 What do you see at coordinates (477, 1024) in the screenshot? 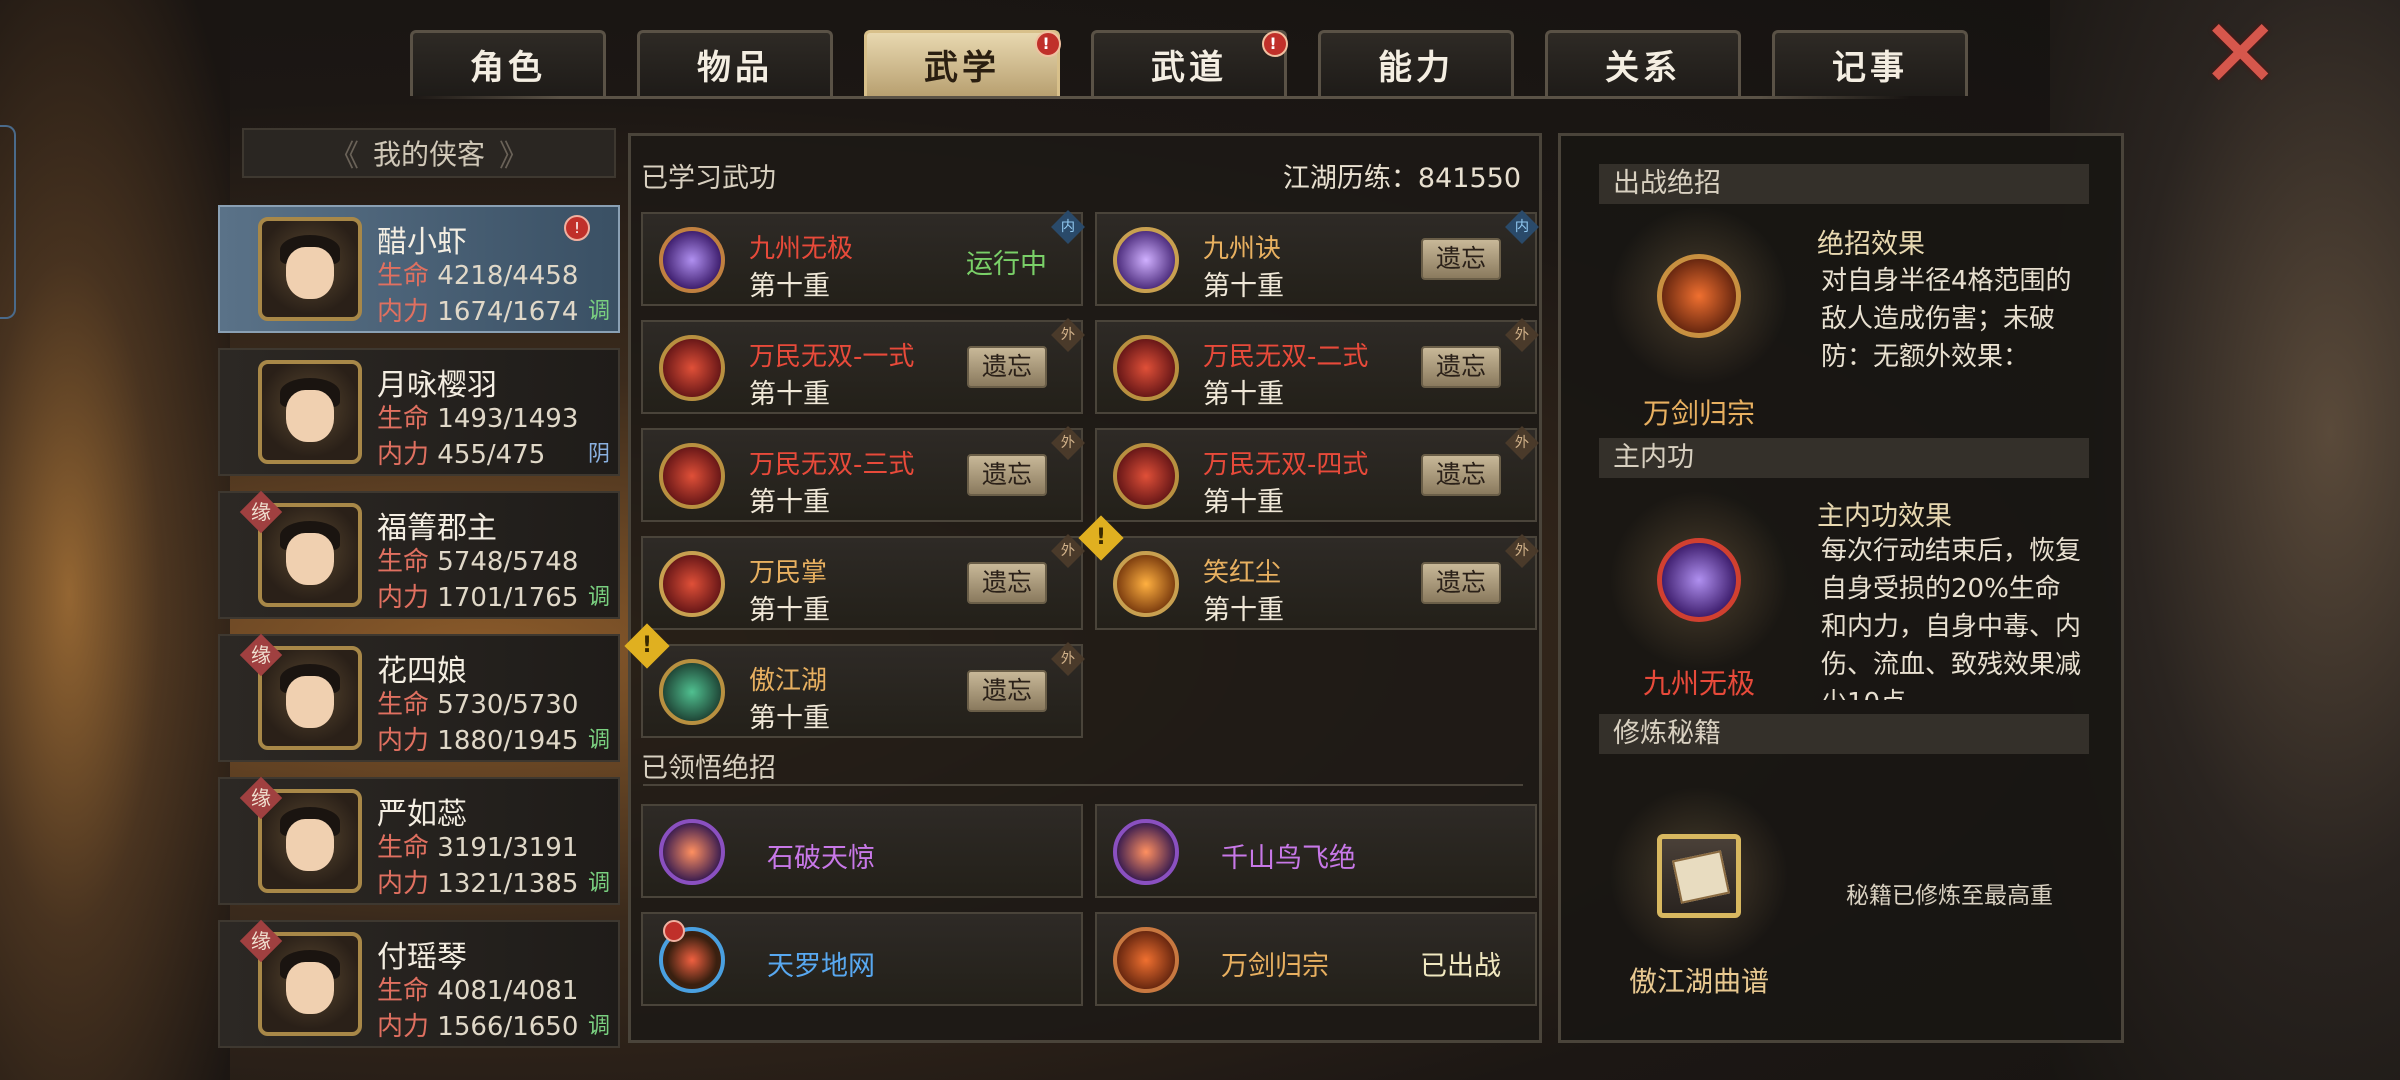
I see `hero-mp: 内力 1566/1650` at bounding box center [477, 1024].